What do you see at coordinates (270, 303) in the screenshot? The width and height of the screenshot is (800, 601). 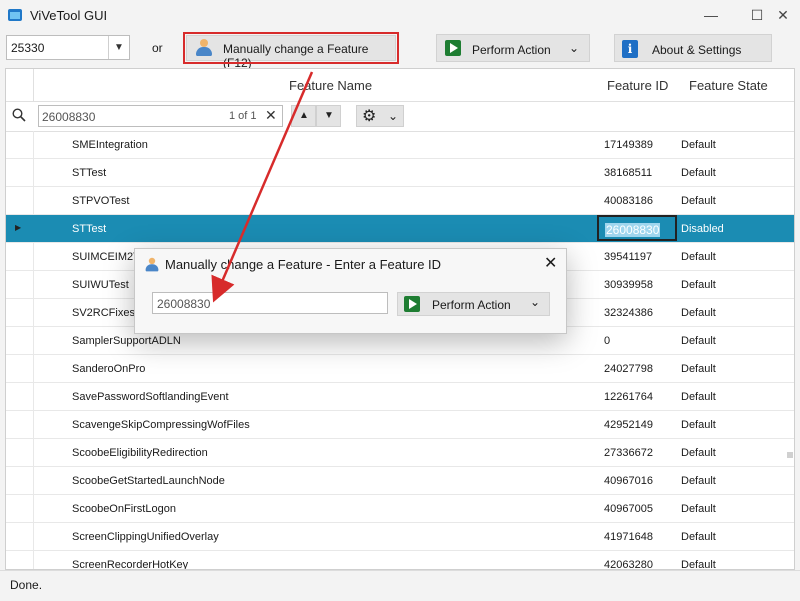 I see `feature-id-input: 26008830` at bounding box center [270, 303].